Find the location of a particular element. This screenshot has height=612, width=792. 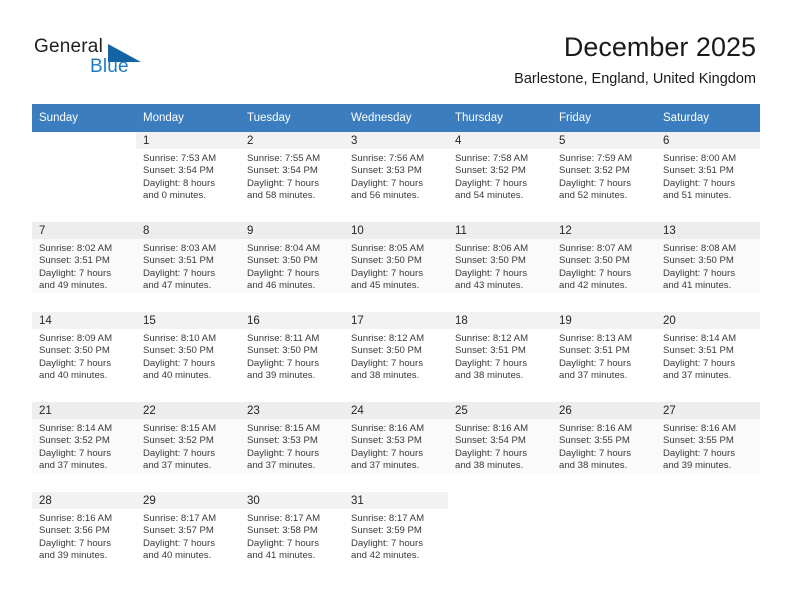

sunset-time: Sunset: 3:59 PM is located at coordinates (386, 531).